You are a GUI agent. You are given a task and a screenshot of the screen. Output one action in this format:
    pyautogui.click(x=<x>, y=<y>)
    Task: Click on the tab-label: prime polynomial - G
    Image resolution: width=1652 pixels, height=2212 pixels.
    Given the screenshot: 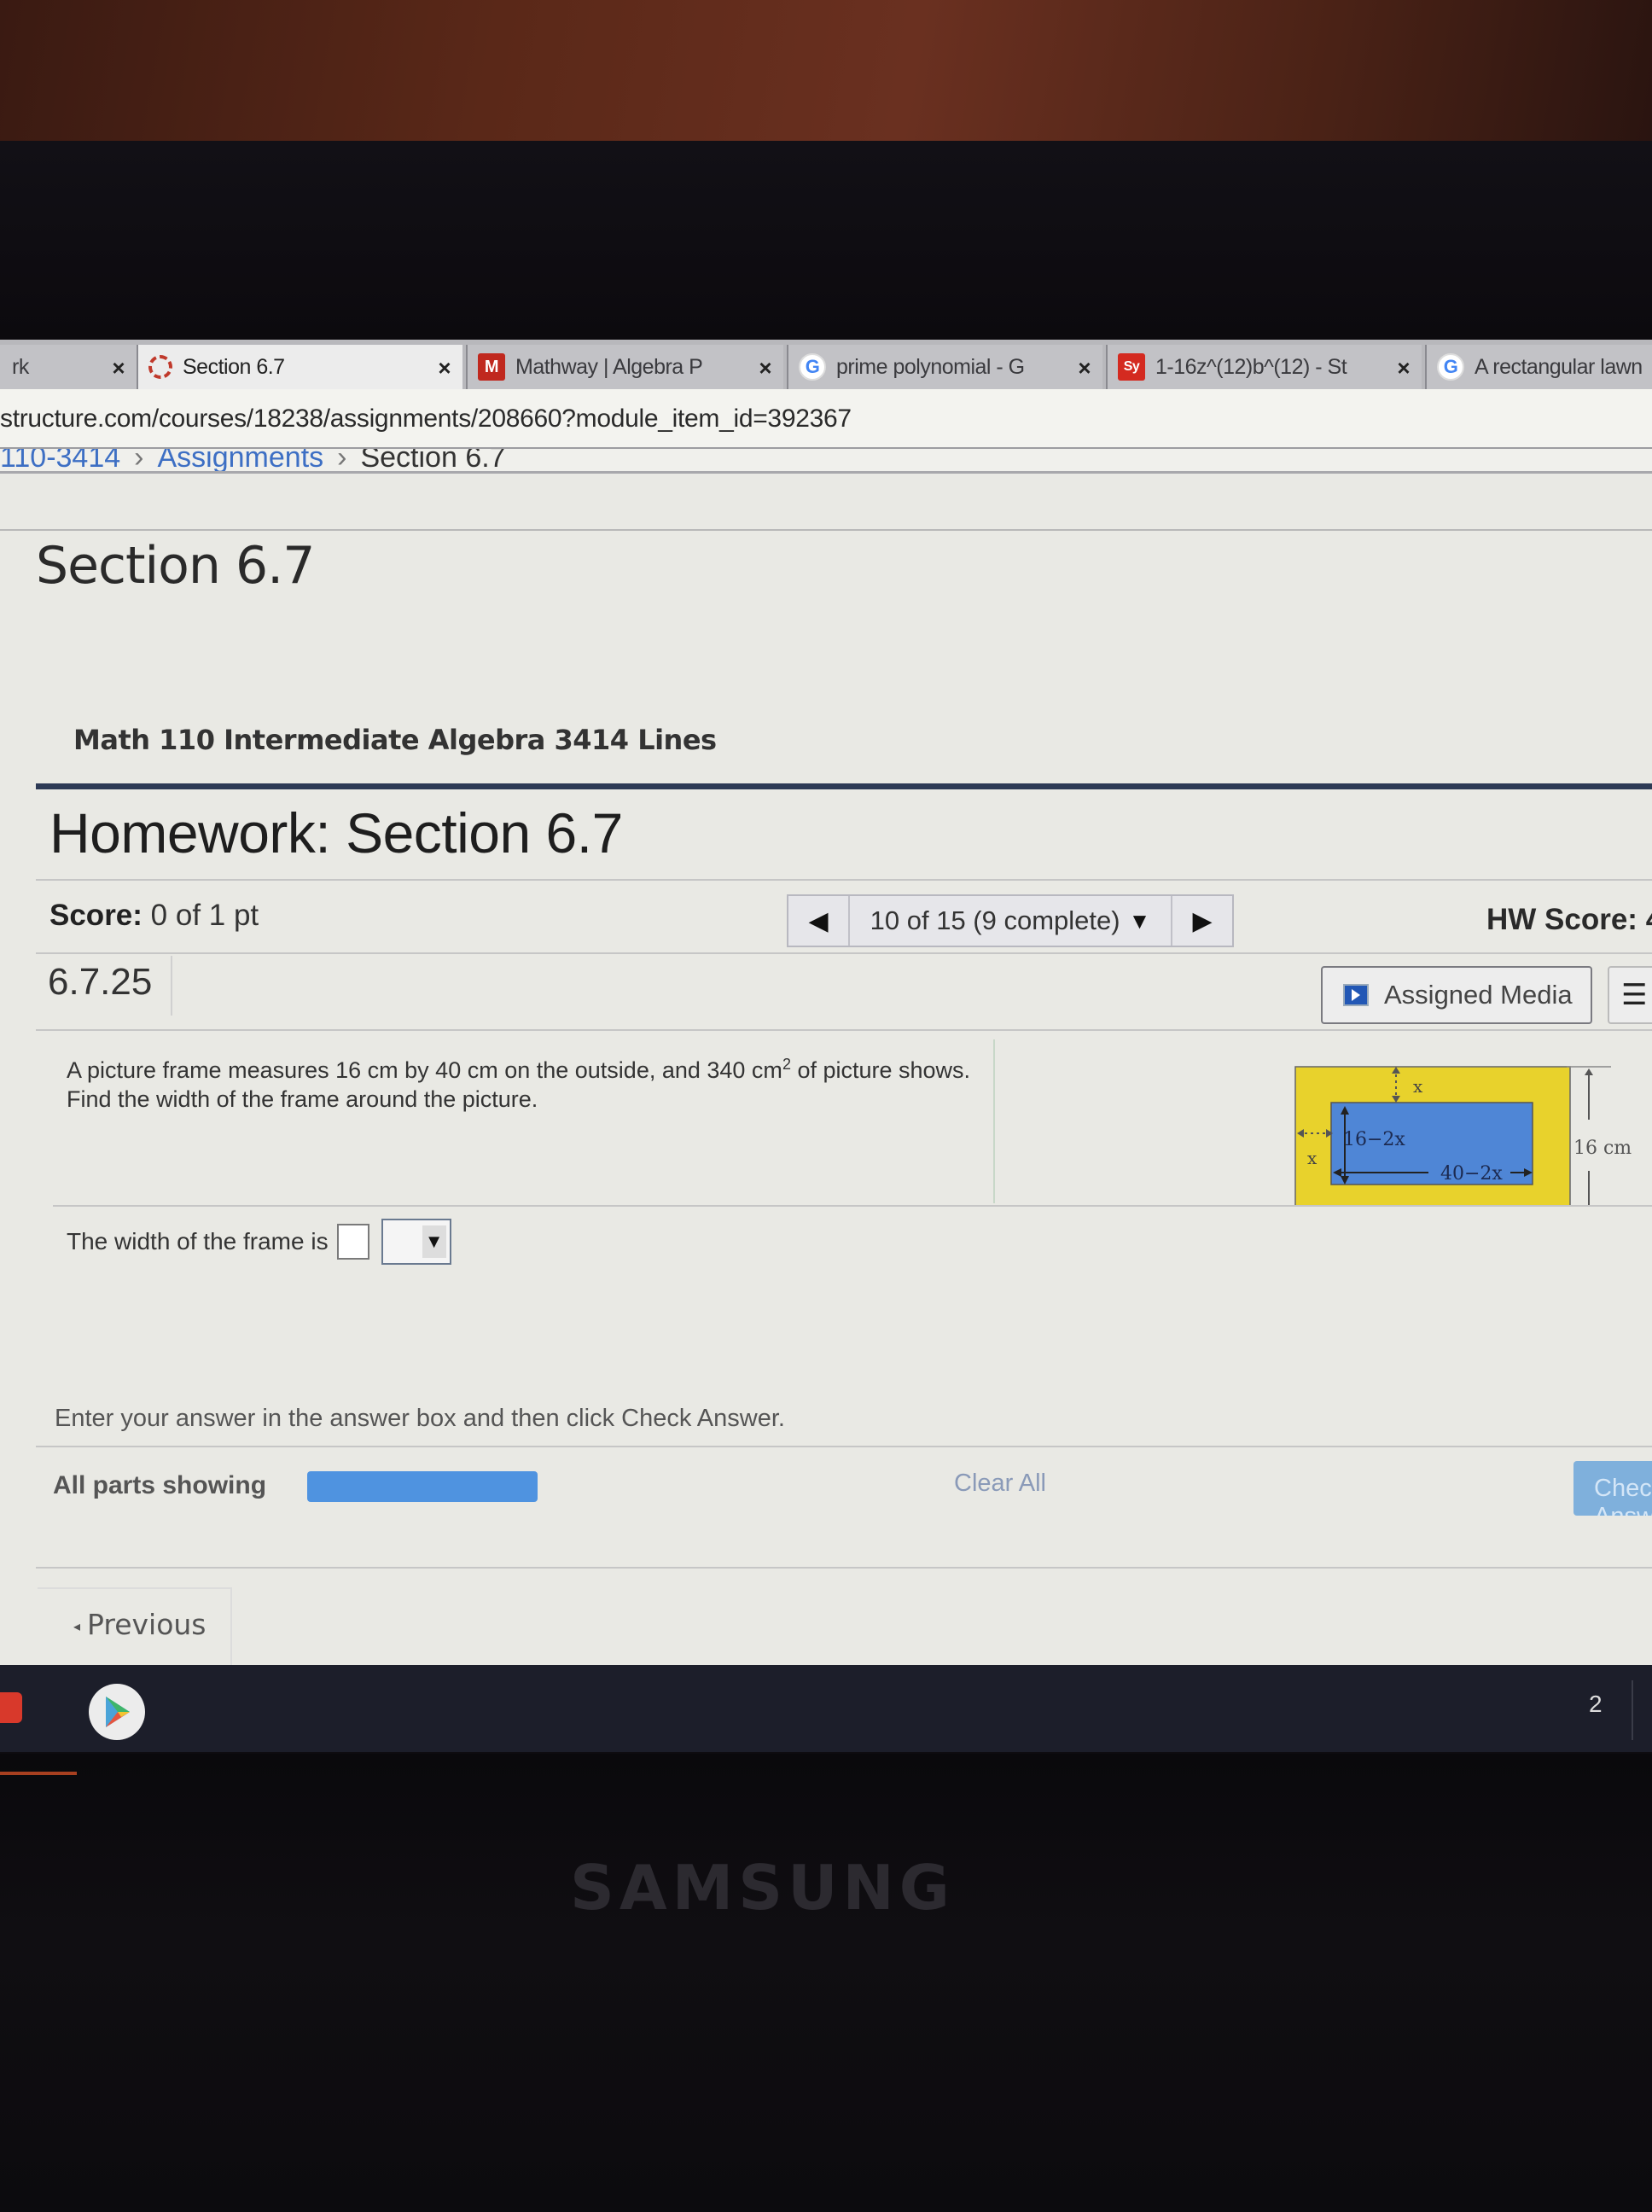 What is the action you would take?
    pyautogui.click(x=930, y=366)
    